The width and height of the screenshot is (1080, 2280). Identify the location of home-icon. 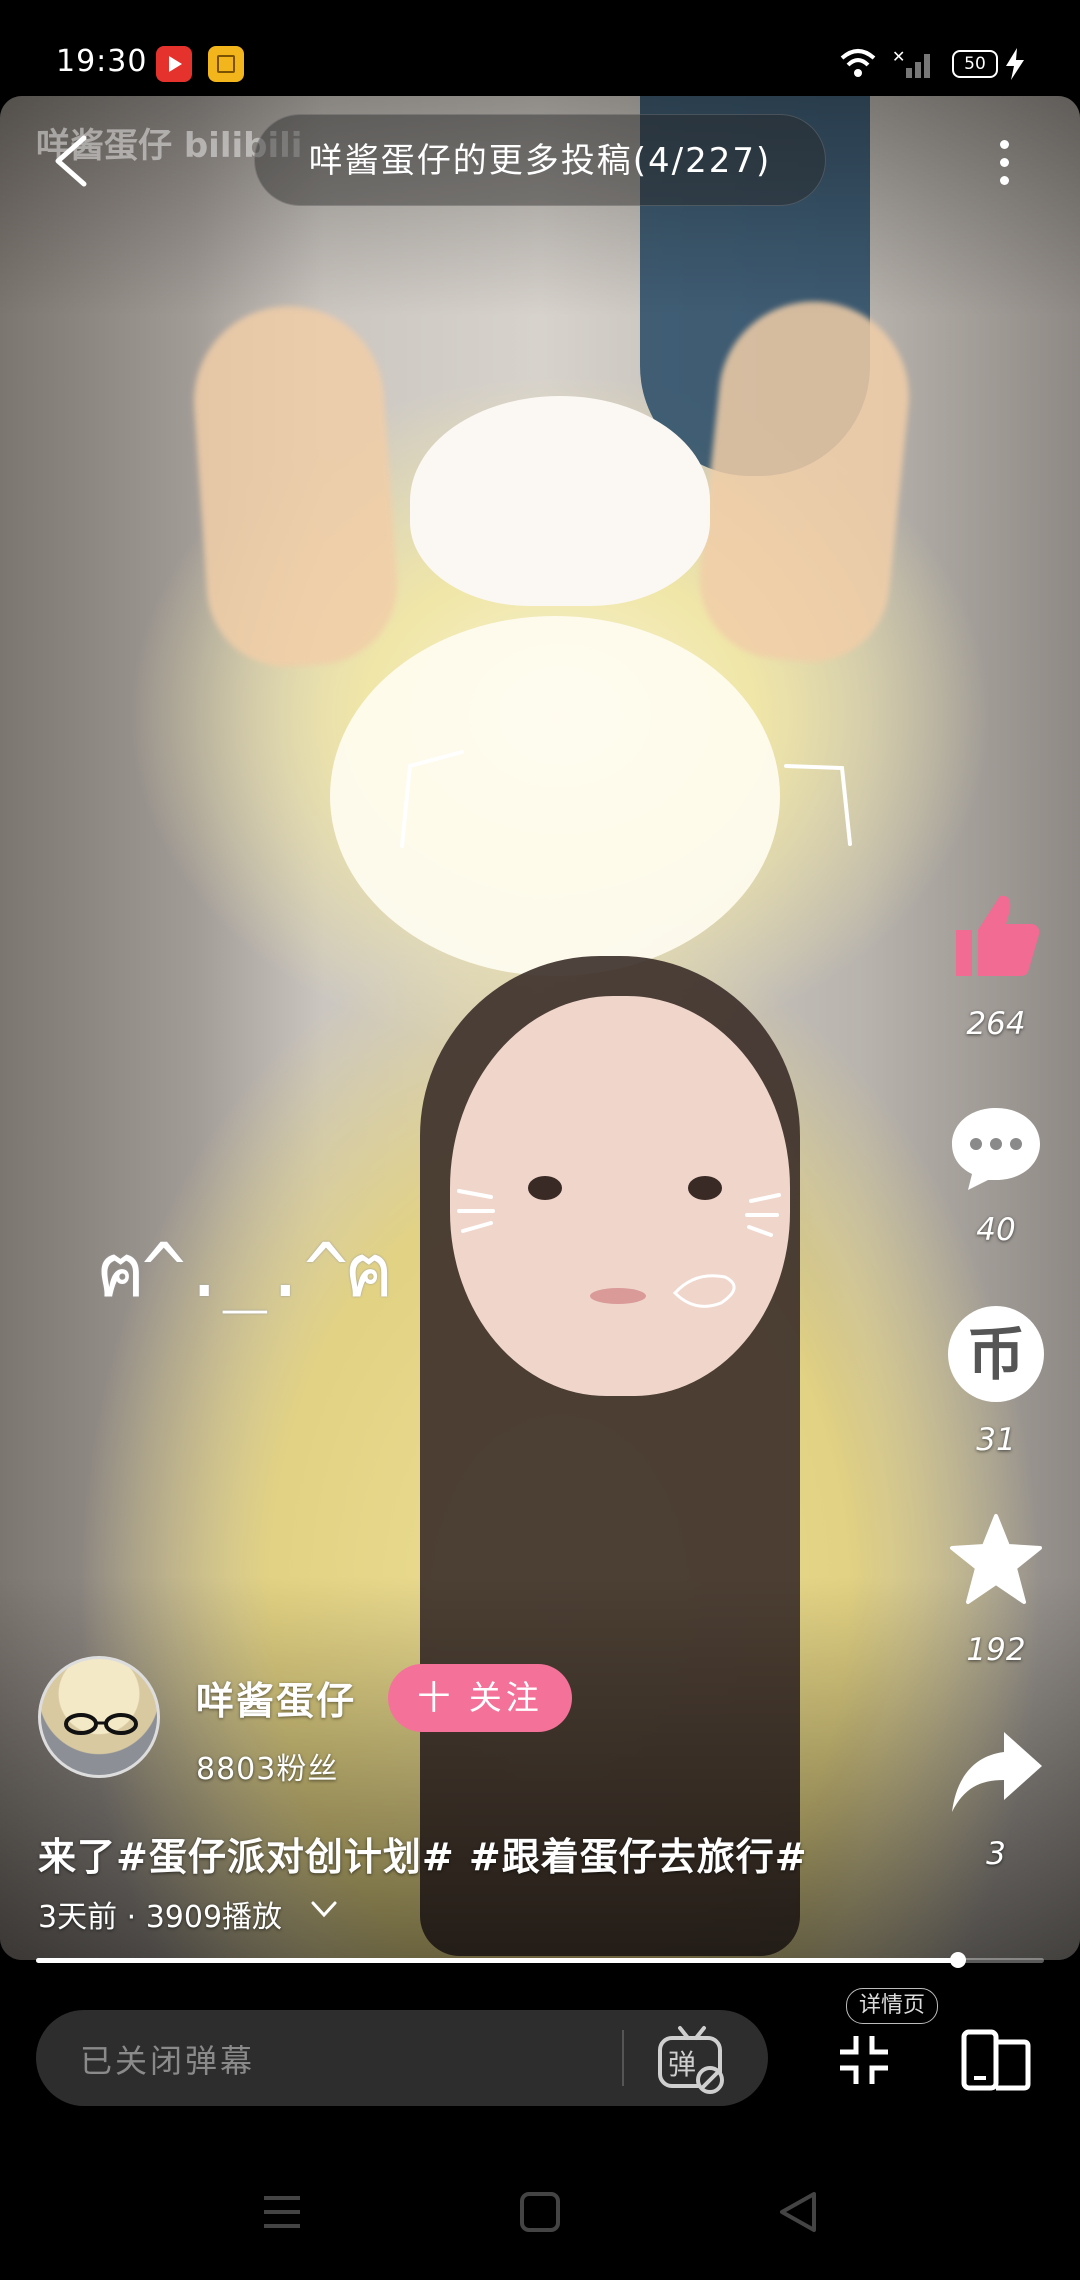
(540, 2212).